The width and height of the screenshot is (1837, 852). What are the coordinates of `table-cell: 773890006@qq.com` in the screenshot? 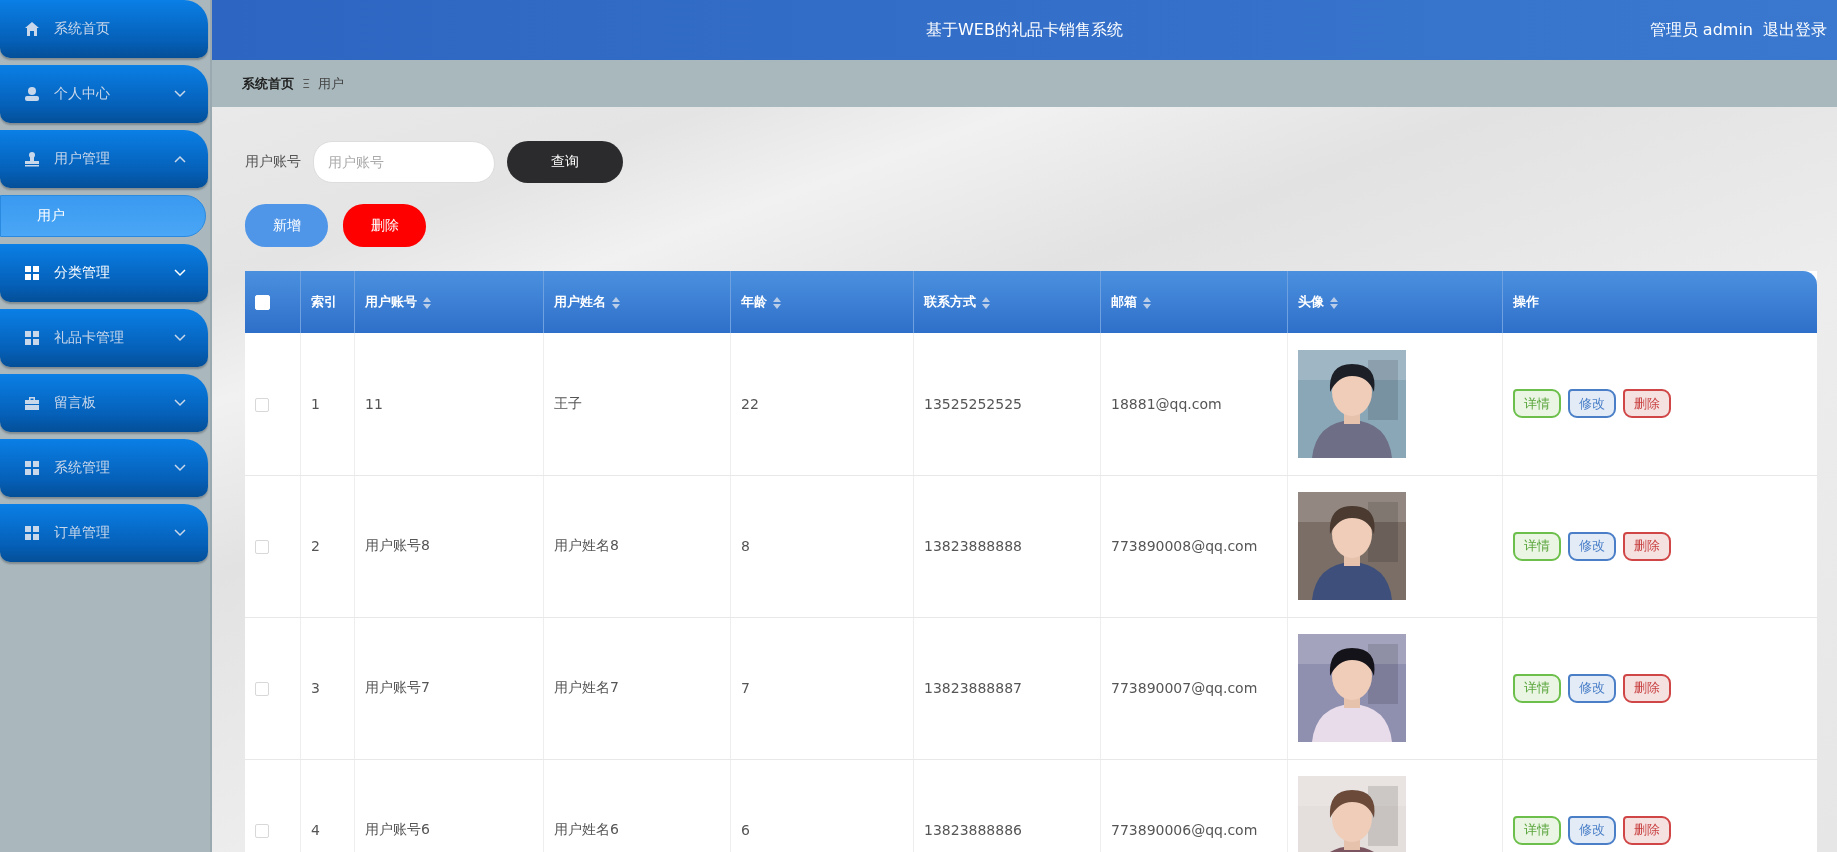 It's located at (1184, 830).